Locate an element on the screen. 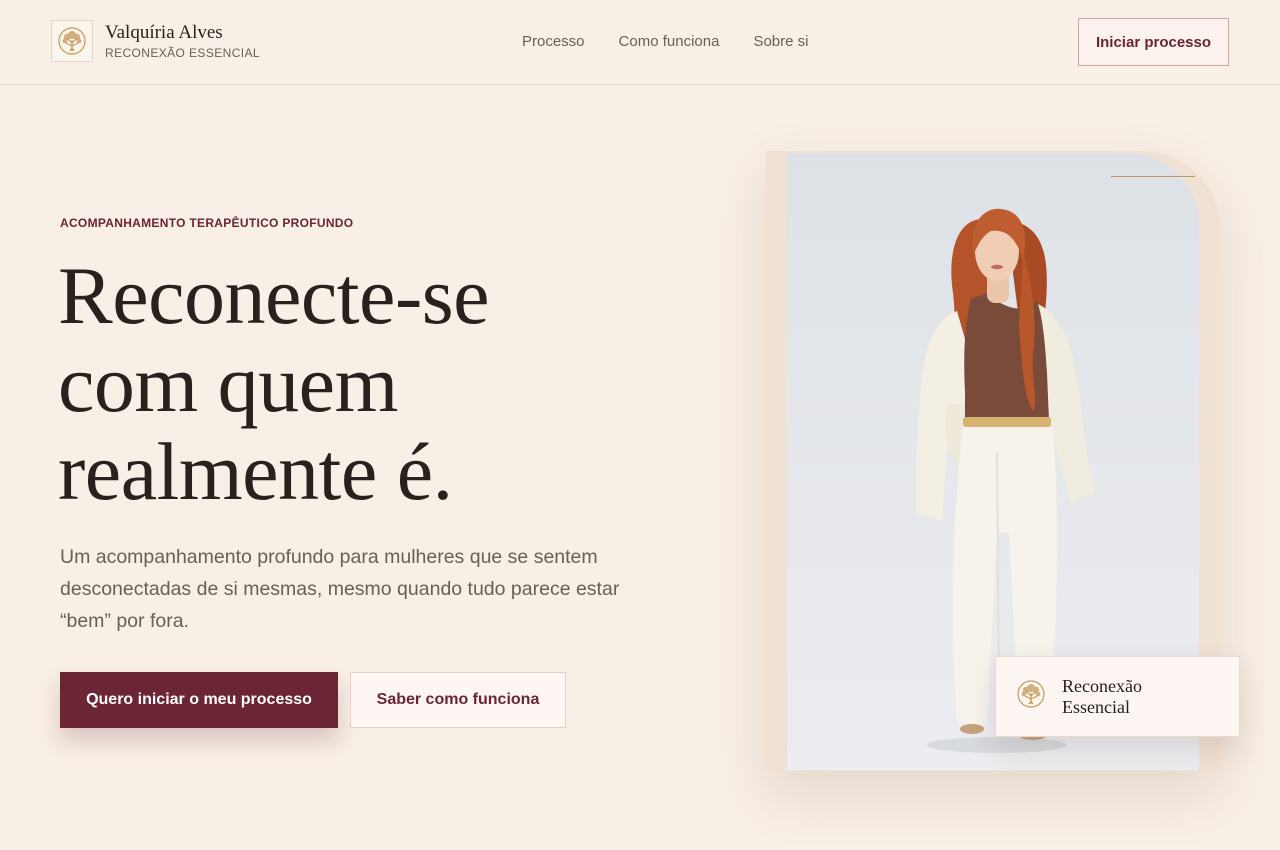  brand-name: Valquíria Alves is located at coordinates (164, 32).